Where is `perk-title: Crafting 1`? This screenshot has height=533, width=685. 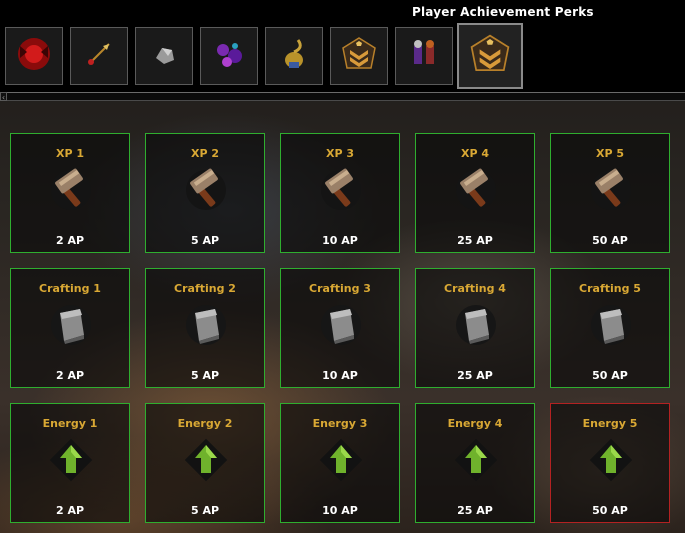 perk-title: Crafting 1 is located at coordinates (70, 288).